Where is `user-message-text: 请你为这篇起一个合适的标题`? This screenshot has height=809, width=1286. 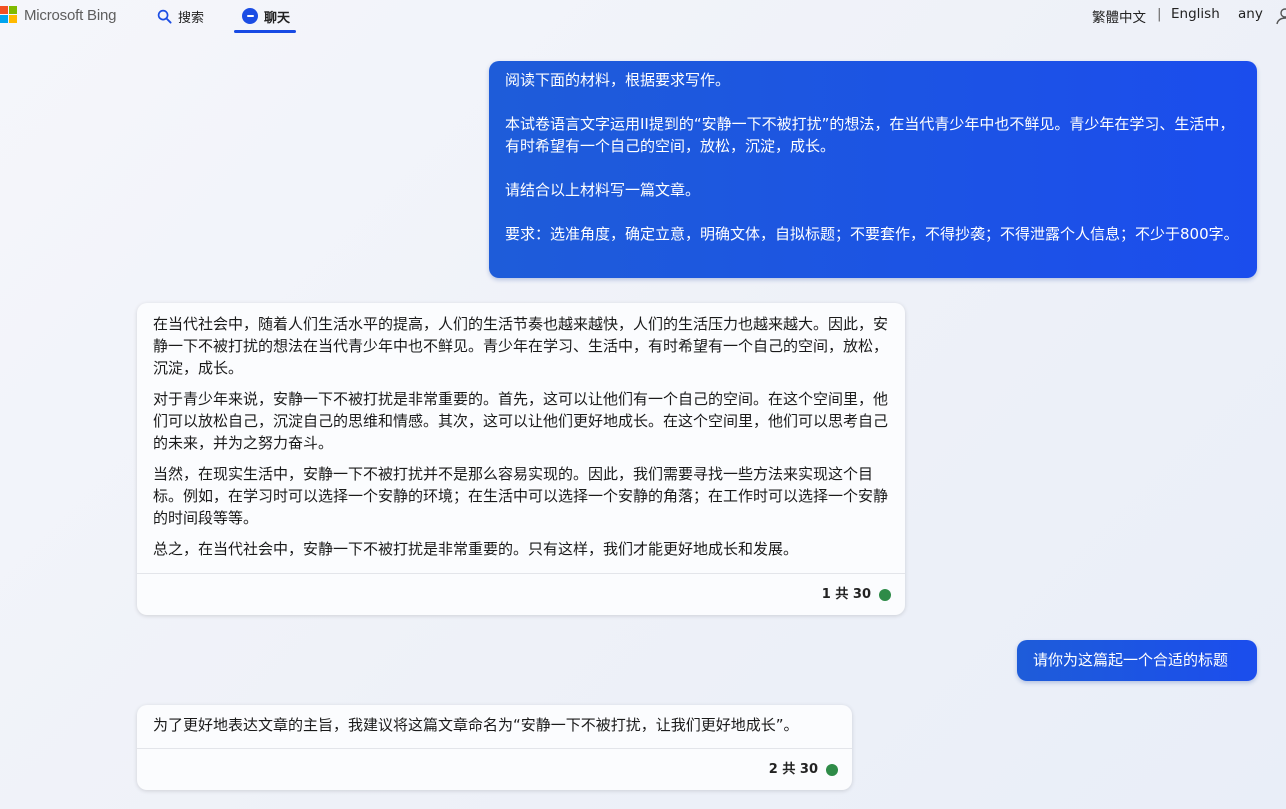
user-message-text: 请你为这篇起一个合适的标题 is located at coordinates (1131, 660).